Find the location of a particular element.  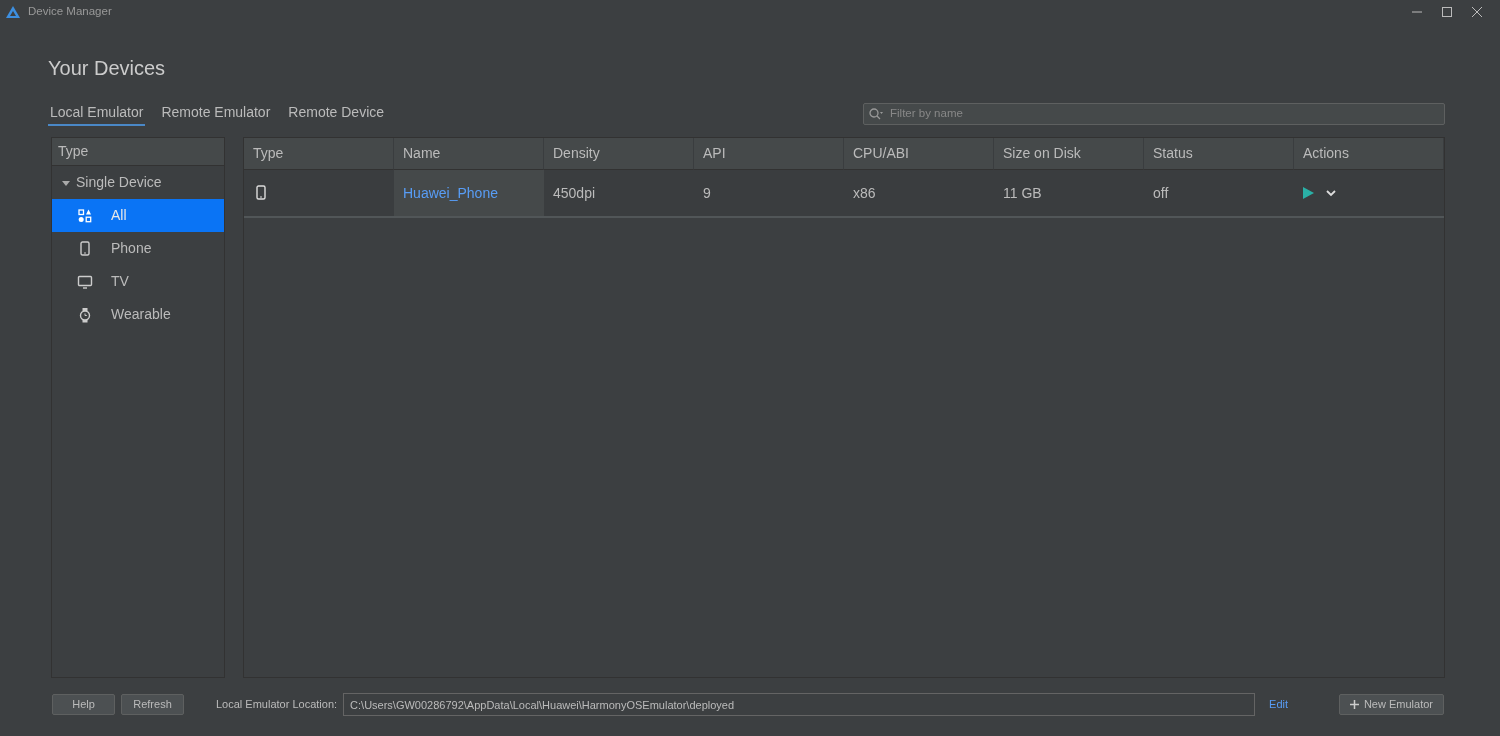

grid-shapes-icon is located at coordinates (85, 215).